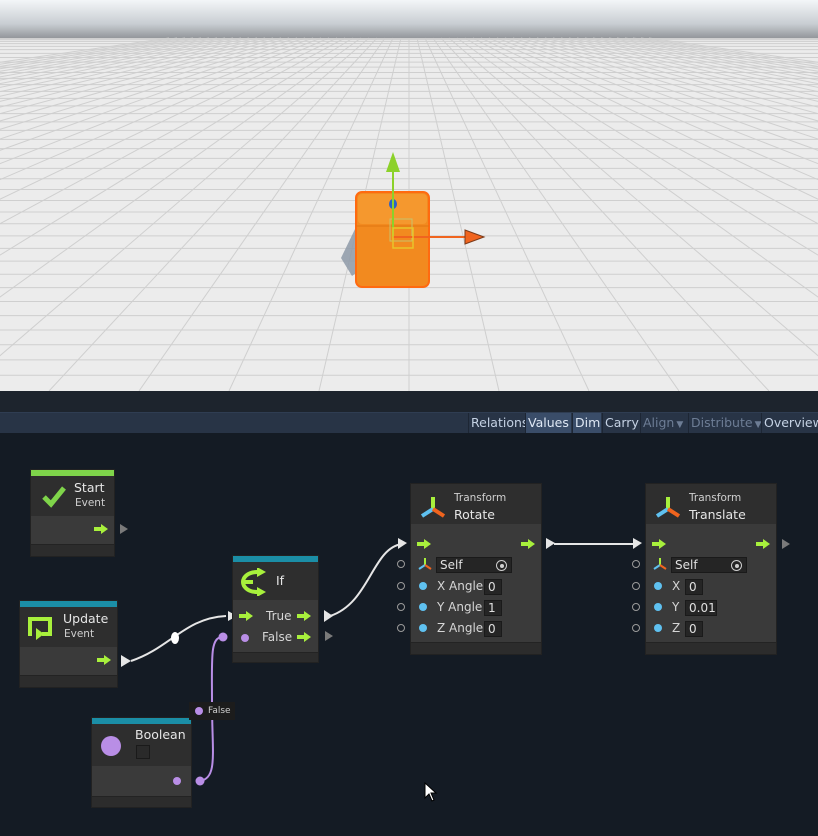  I want to click on node-title: Start, so click(89, 487).